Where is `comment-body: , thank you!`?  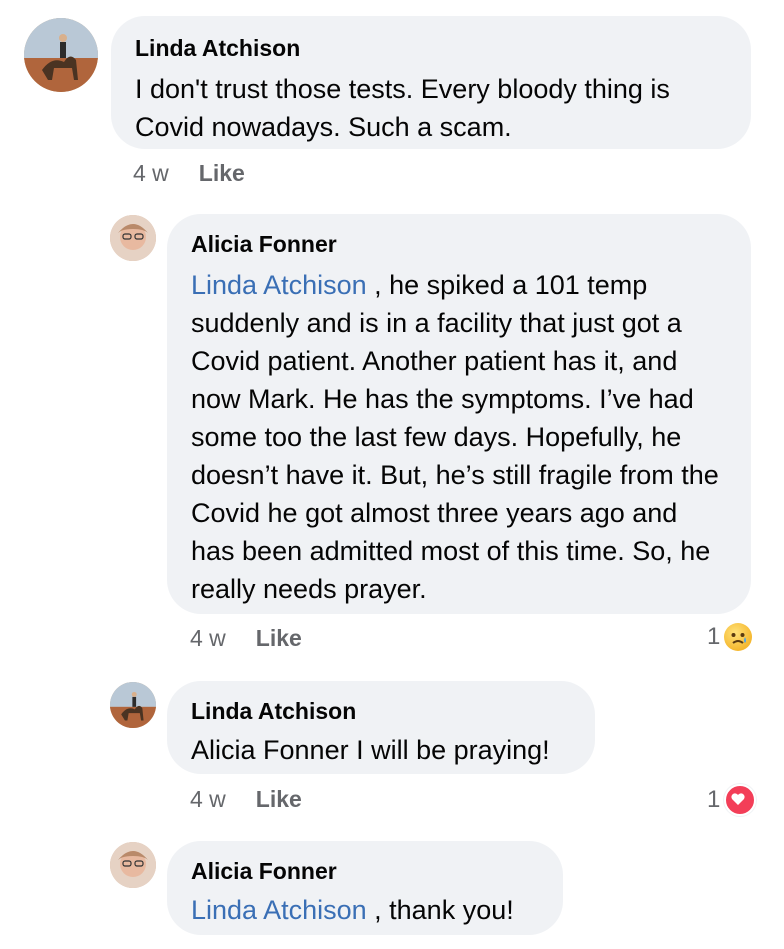 comment-body: , thank you! is located at coordinates (440, 910).